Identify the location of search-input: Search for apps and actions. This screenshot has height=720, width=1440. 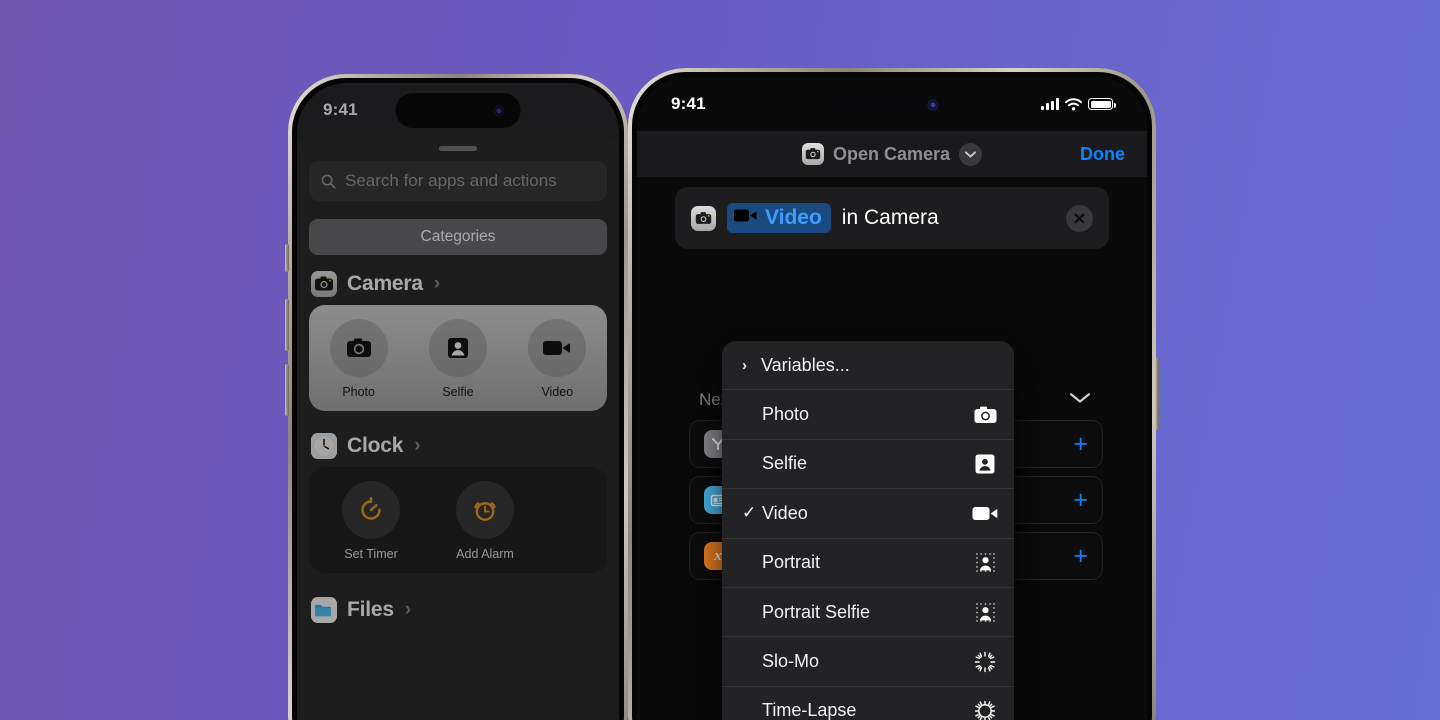
(458, 181).